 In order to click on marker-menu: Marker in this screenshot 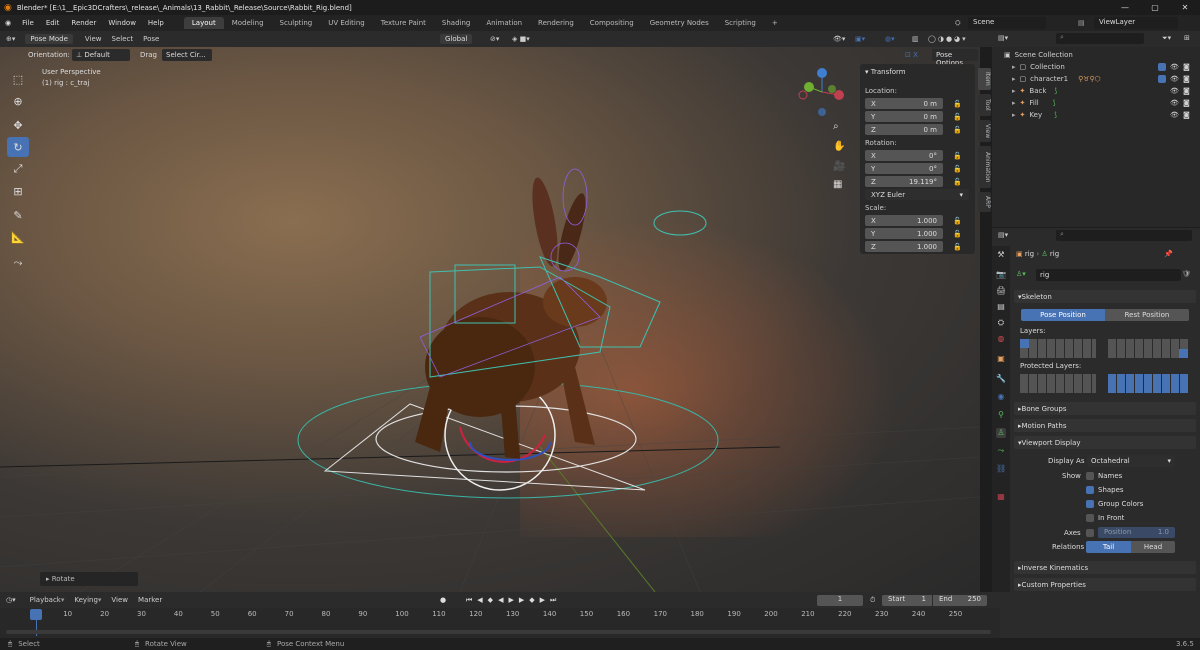, I will do `click(150, 600)`.